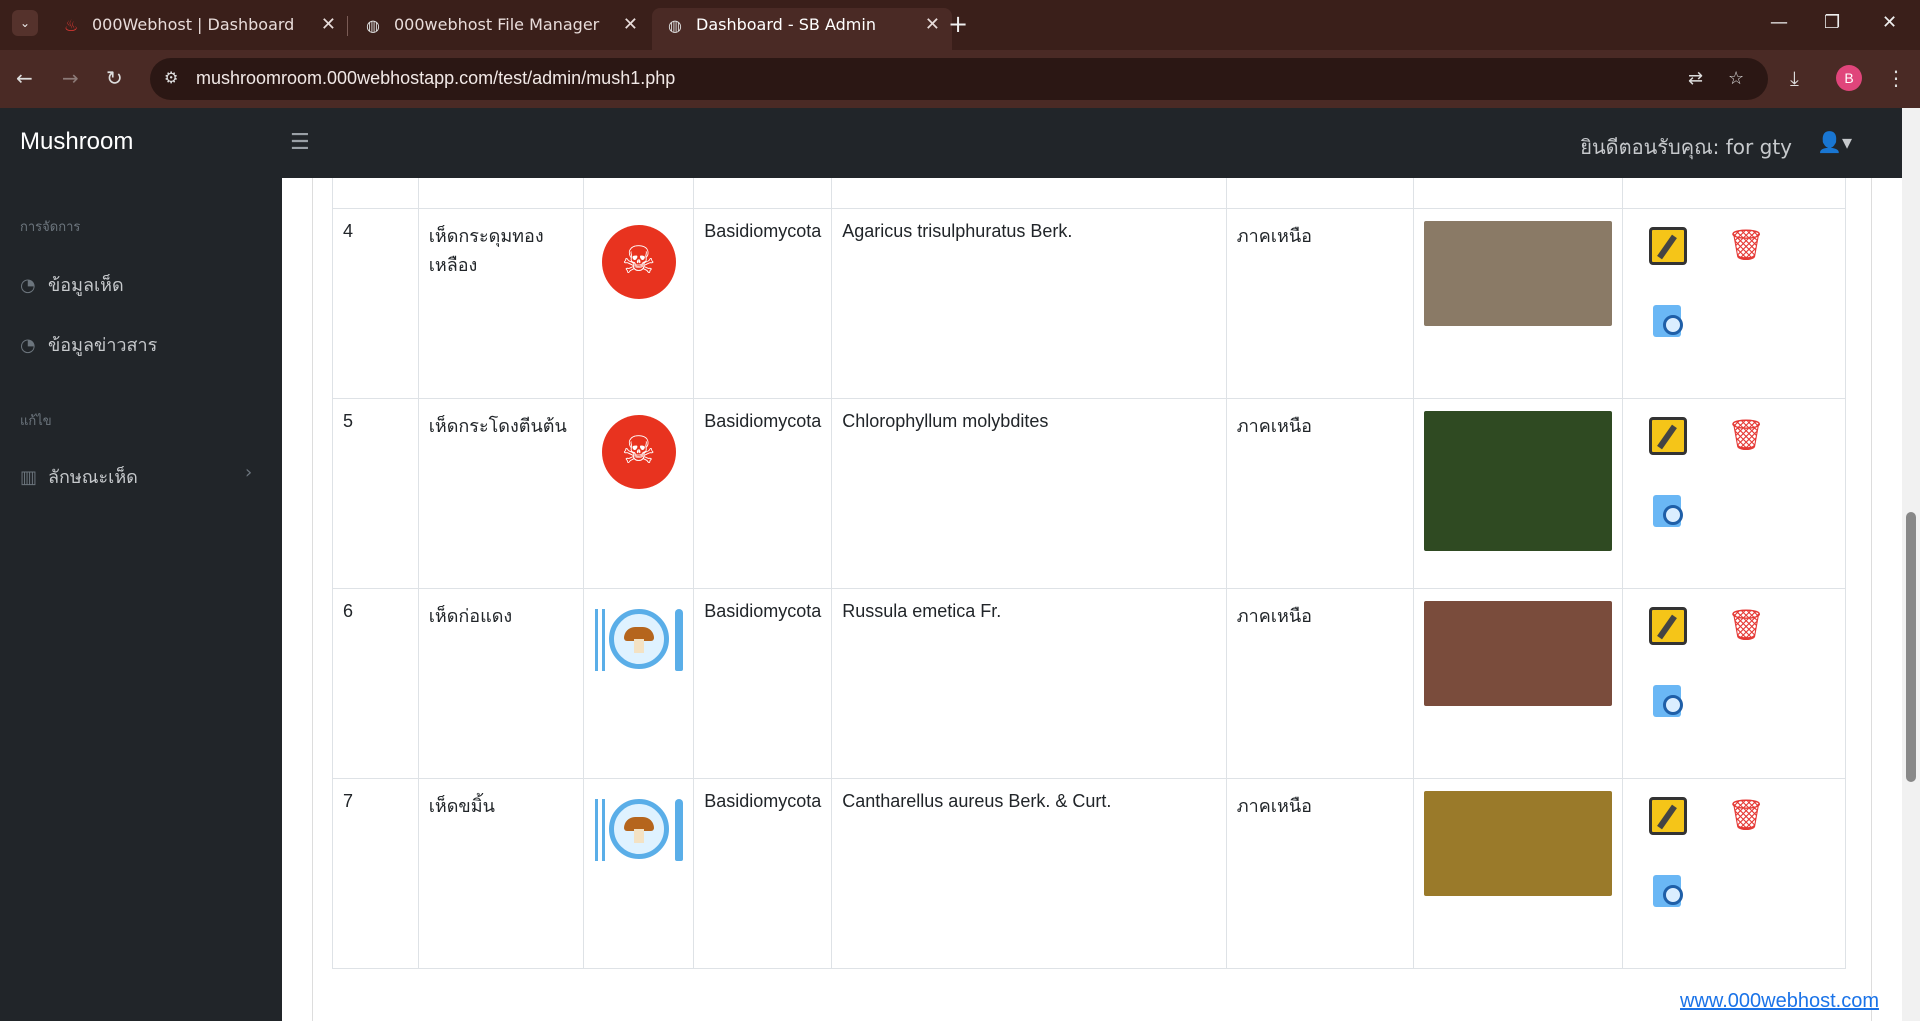 Image resolution: width=1920 pixels, height=1021 pixels. I want to click on download-icon: ⤓, so click(1794, 78).